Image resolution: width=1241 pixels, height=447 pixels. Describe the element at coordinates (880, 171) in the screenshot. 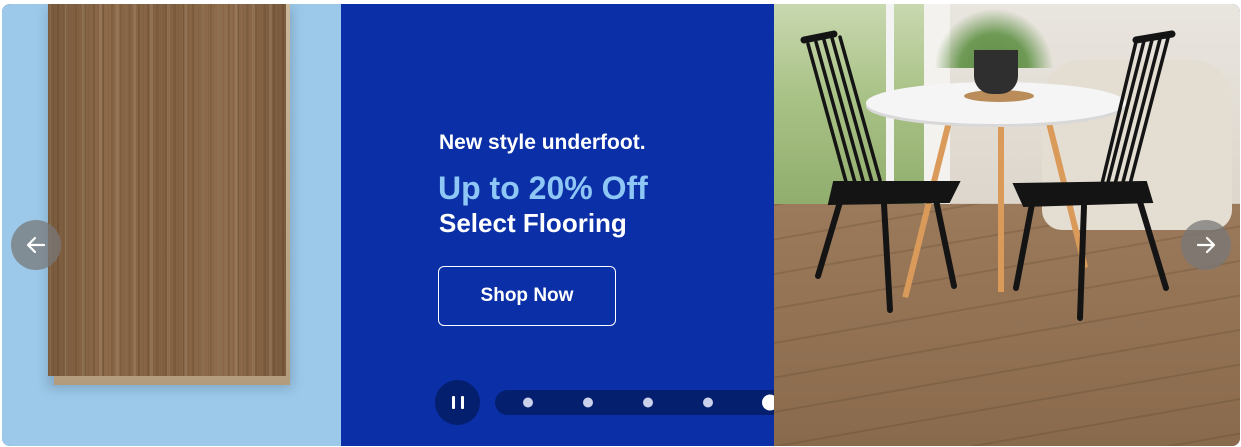

I see `chair-left` at that location.